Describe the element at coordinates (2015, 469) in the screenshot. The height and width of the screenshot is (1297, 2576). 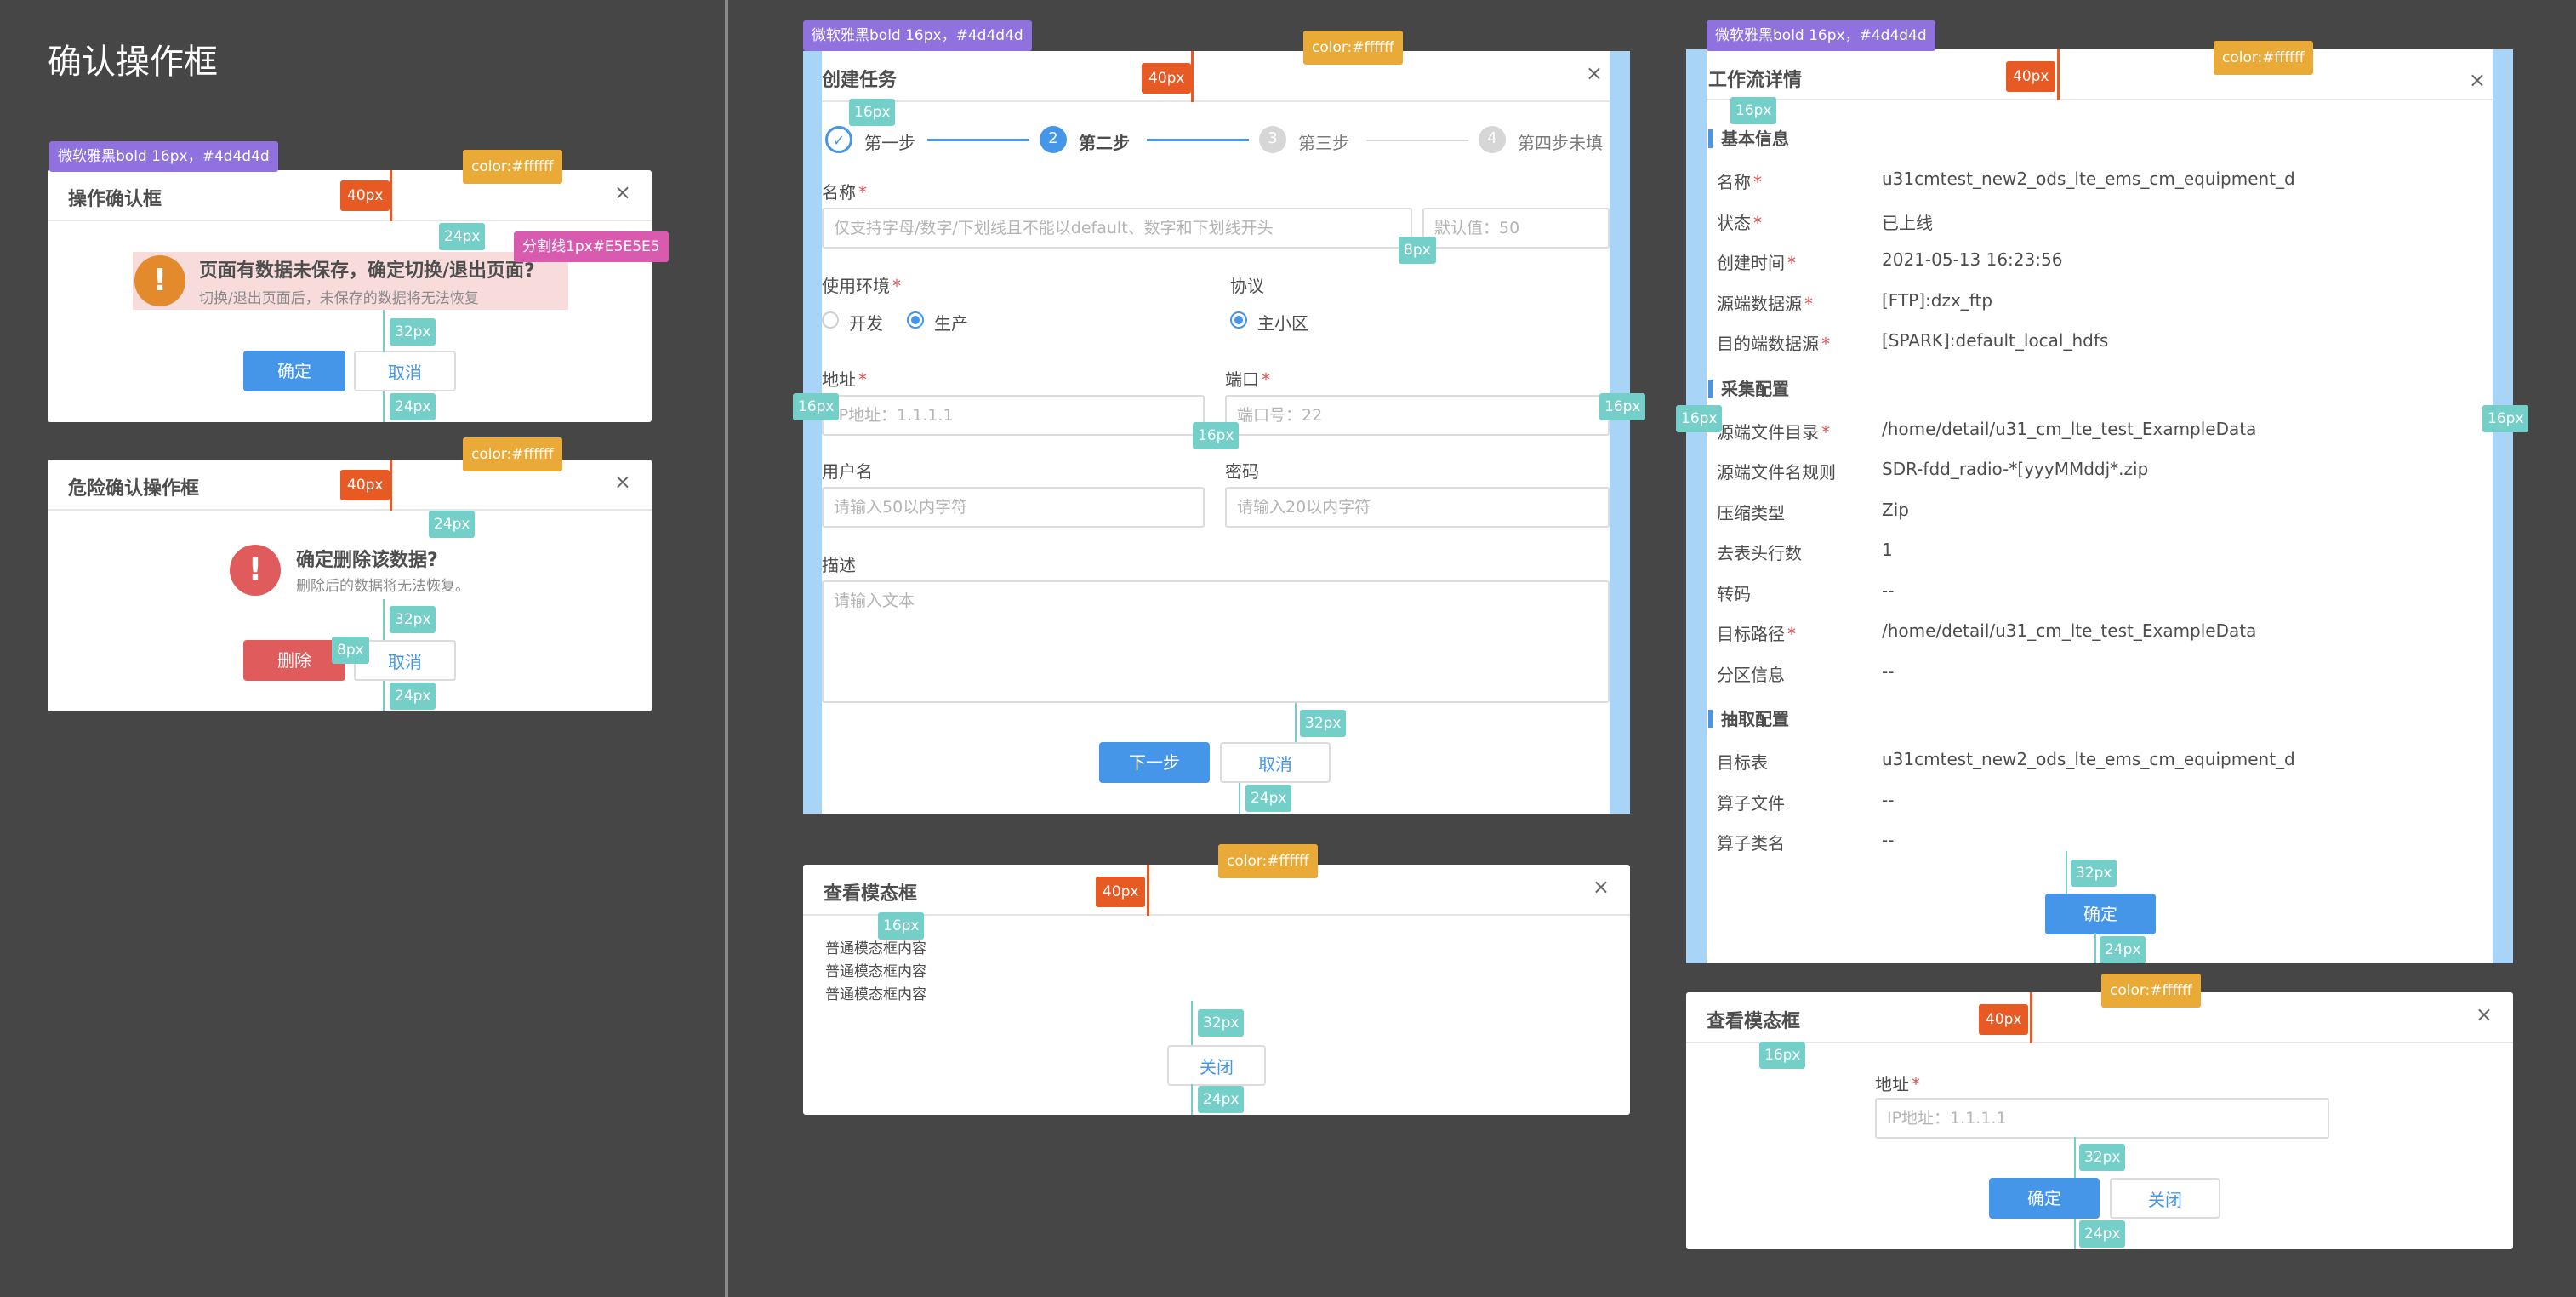
I see `detail-value: SDR-fdd_radio-*[yyyMMddj*.zip` at that location.